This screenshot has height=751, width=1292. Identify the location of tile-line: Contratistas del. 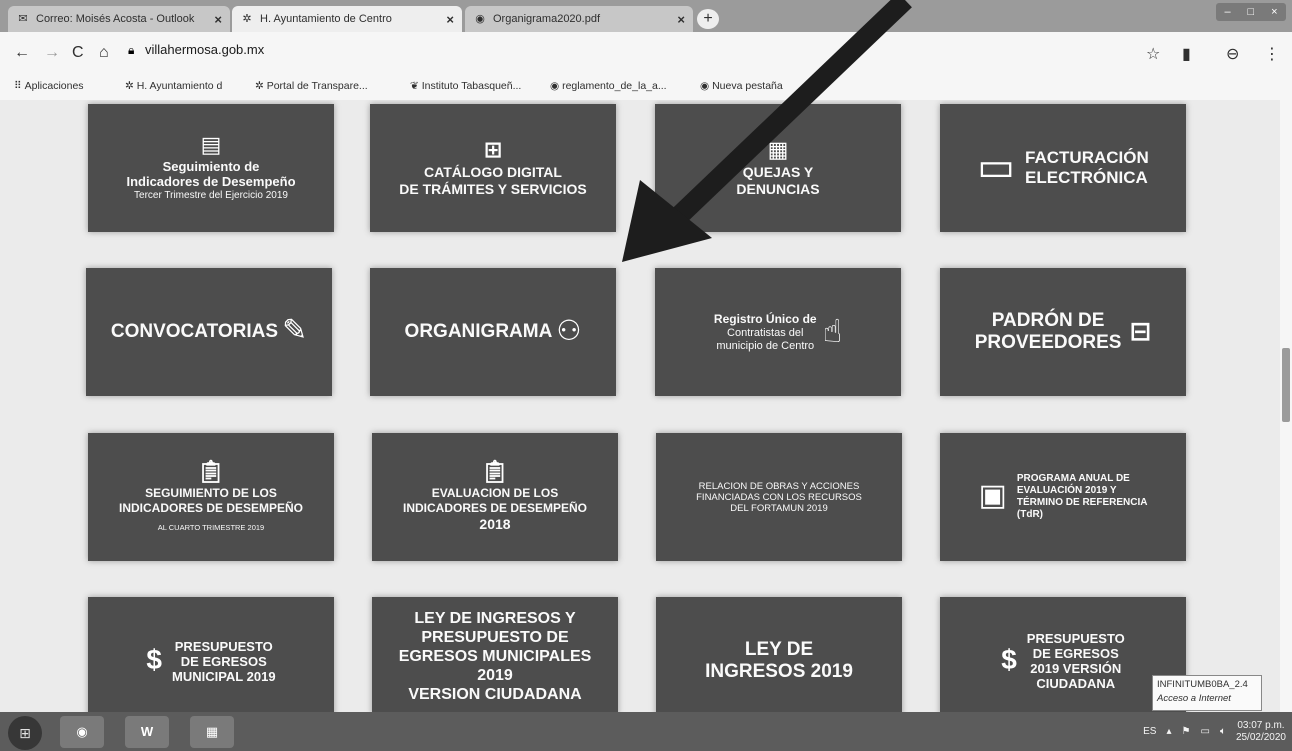
(765, 332).